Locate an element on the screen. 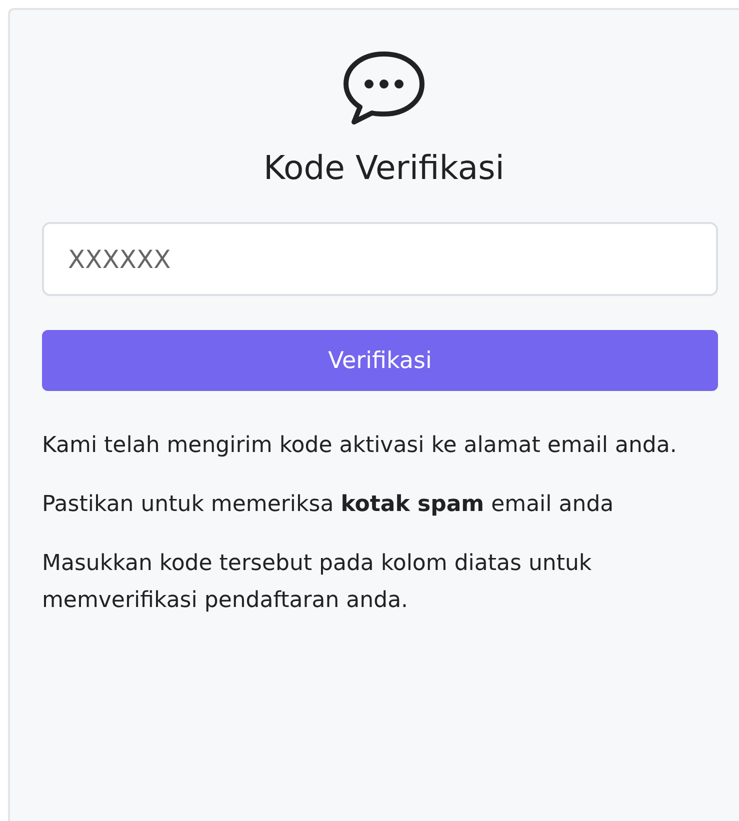 The image size is (739, 821). info-paragraph: Kami telah mengirim kode aktivasi ke alamat email anda. is located at coordinates (360, 446).